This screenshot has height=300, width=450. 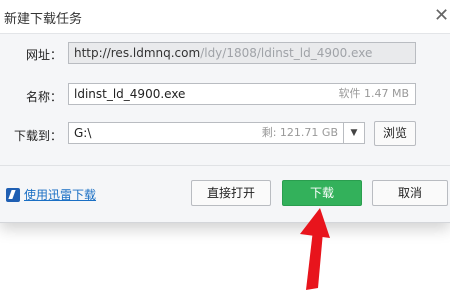 What do you see at coordinates (43, 55) in the screenshot?
I see `url-label: 网址：` at bounding box center [43, 55].